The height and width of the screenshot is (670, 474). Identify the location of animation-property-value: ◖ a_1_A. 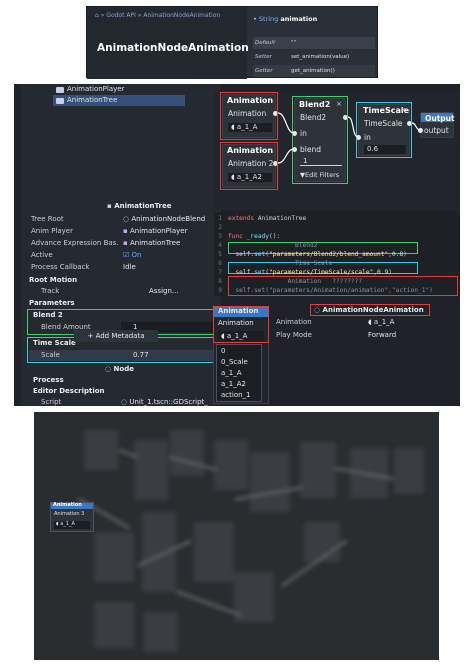
(381, 322).